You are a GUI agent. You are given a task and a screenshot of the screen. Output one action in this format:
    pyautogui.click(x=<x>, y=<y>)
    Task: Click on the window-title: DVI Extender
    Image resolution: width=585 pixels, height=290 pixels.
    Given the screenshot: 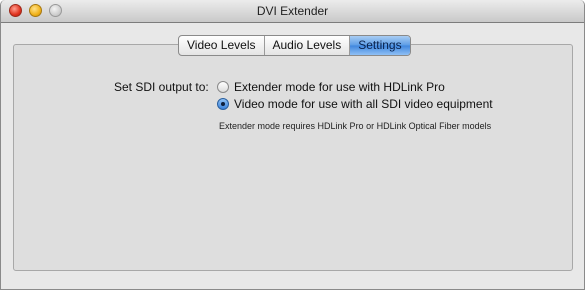 What is the action you would take?
    pyautogui.click(x=292, y=11)
    